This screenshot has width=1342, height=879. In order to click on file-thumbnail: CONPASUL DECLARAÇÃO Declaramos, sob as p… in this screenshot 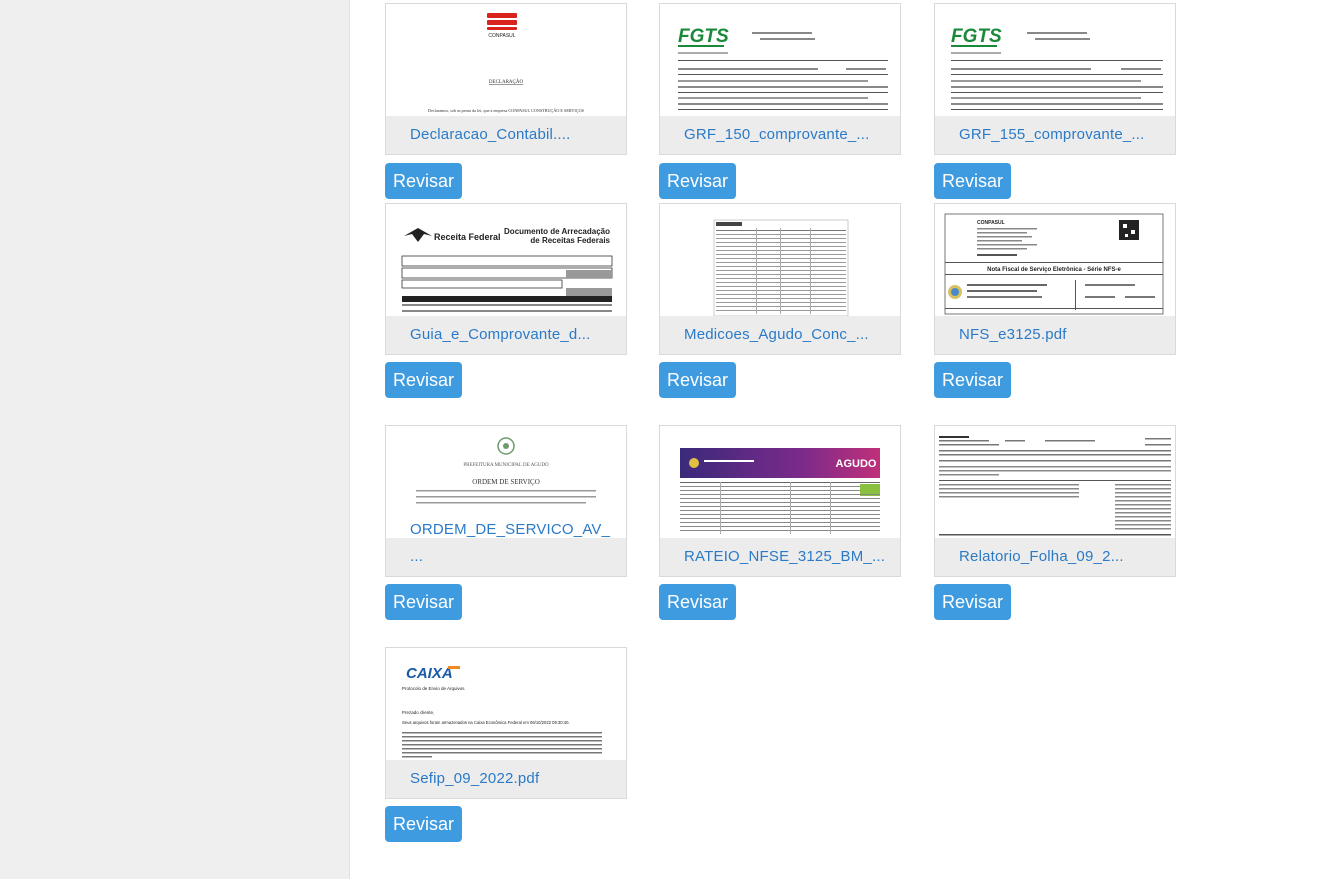, I will do `click(506, 60)`.